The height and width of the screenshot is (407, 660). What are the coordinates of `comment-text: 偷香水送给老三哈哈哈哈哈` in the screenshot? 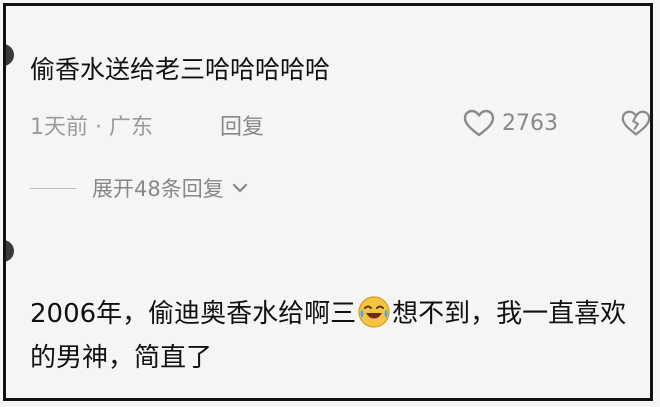 It's located at (180, 69).